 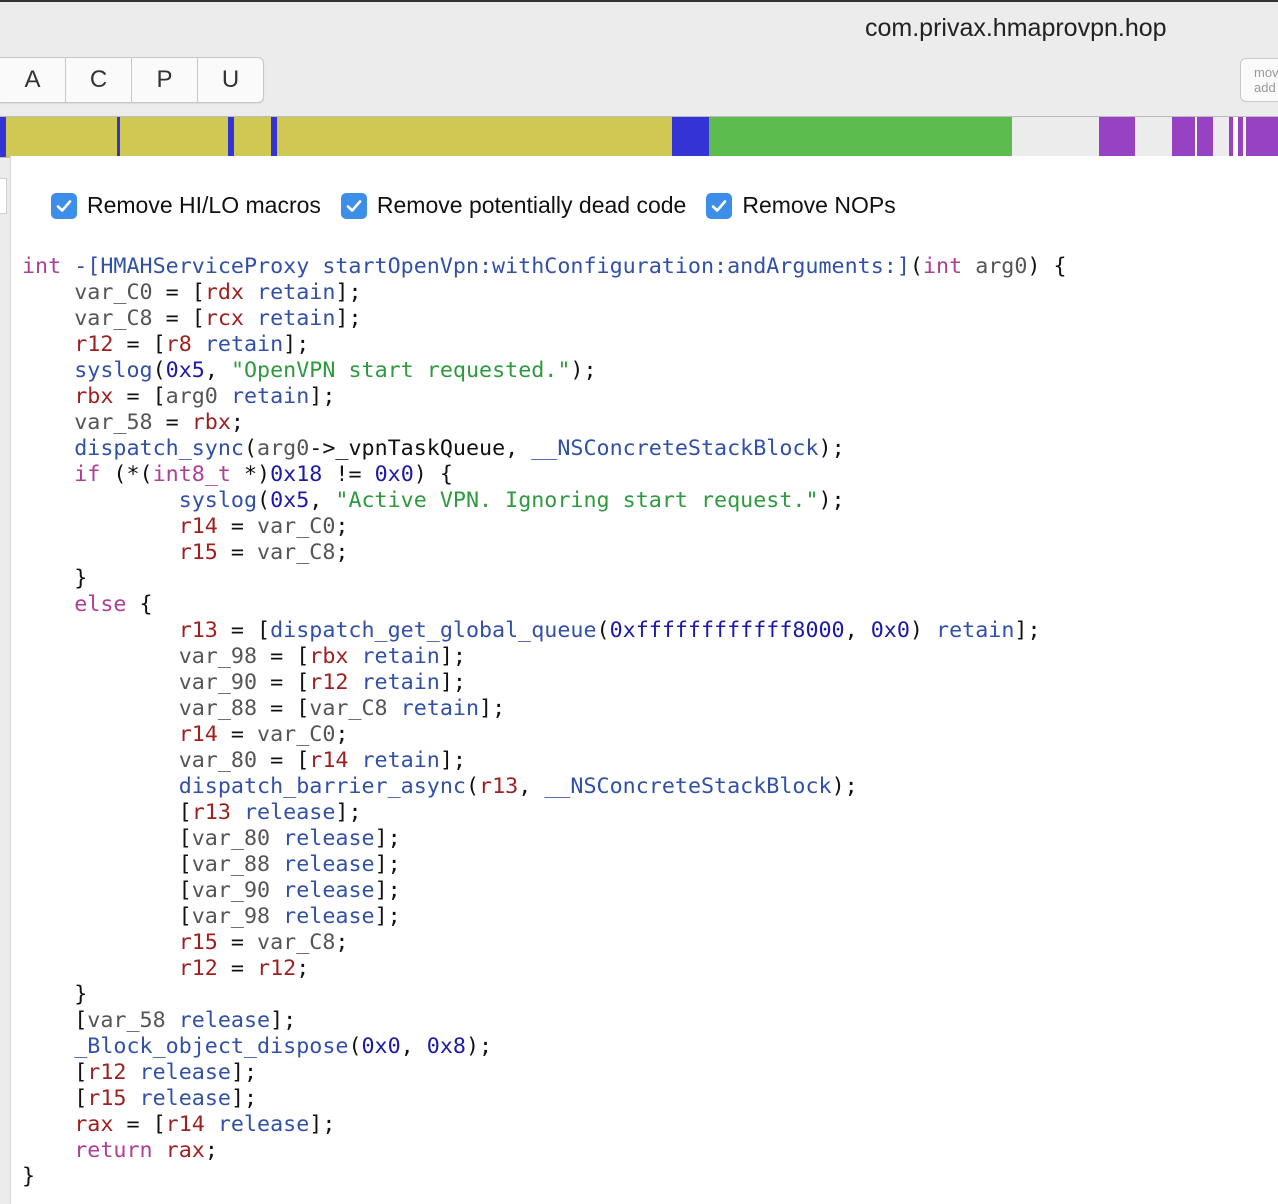 What do you see at coordinates (322, 786) in the screenshot?
I see `code-symbol: dispatch_barrier_async` at bounding box center [322, 786].